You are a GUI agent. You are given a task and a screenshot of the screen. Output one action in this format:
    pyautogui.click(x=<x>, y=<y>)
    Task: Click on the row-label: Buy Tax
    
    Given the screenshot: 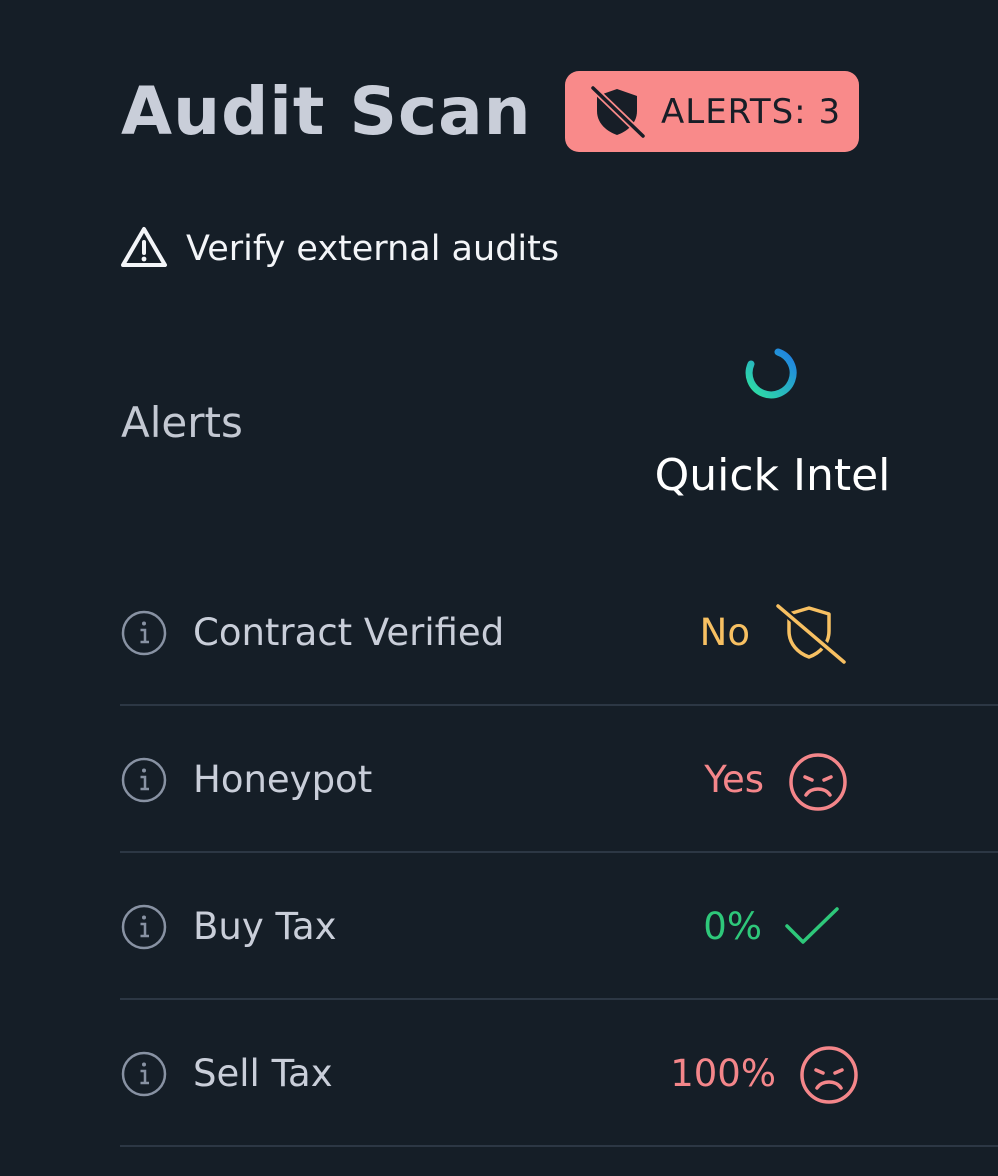 What is the action you would take?
    pyautogui.click(x=265, y=926)
    